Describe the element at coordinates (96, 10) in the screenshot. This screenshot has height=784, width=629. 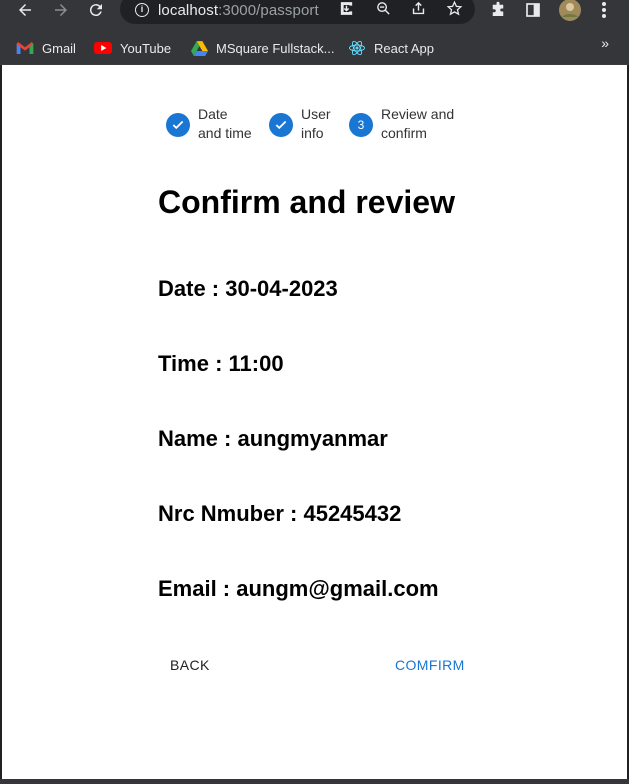
I see `reload-icon` at that location.